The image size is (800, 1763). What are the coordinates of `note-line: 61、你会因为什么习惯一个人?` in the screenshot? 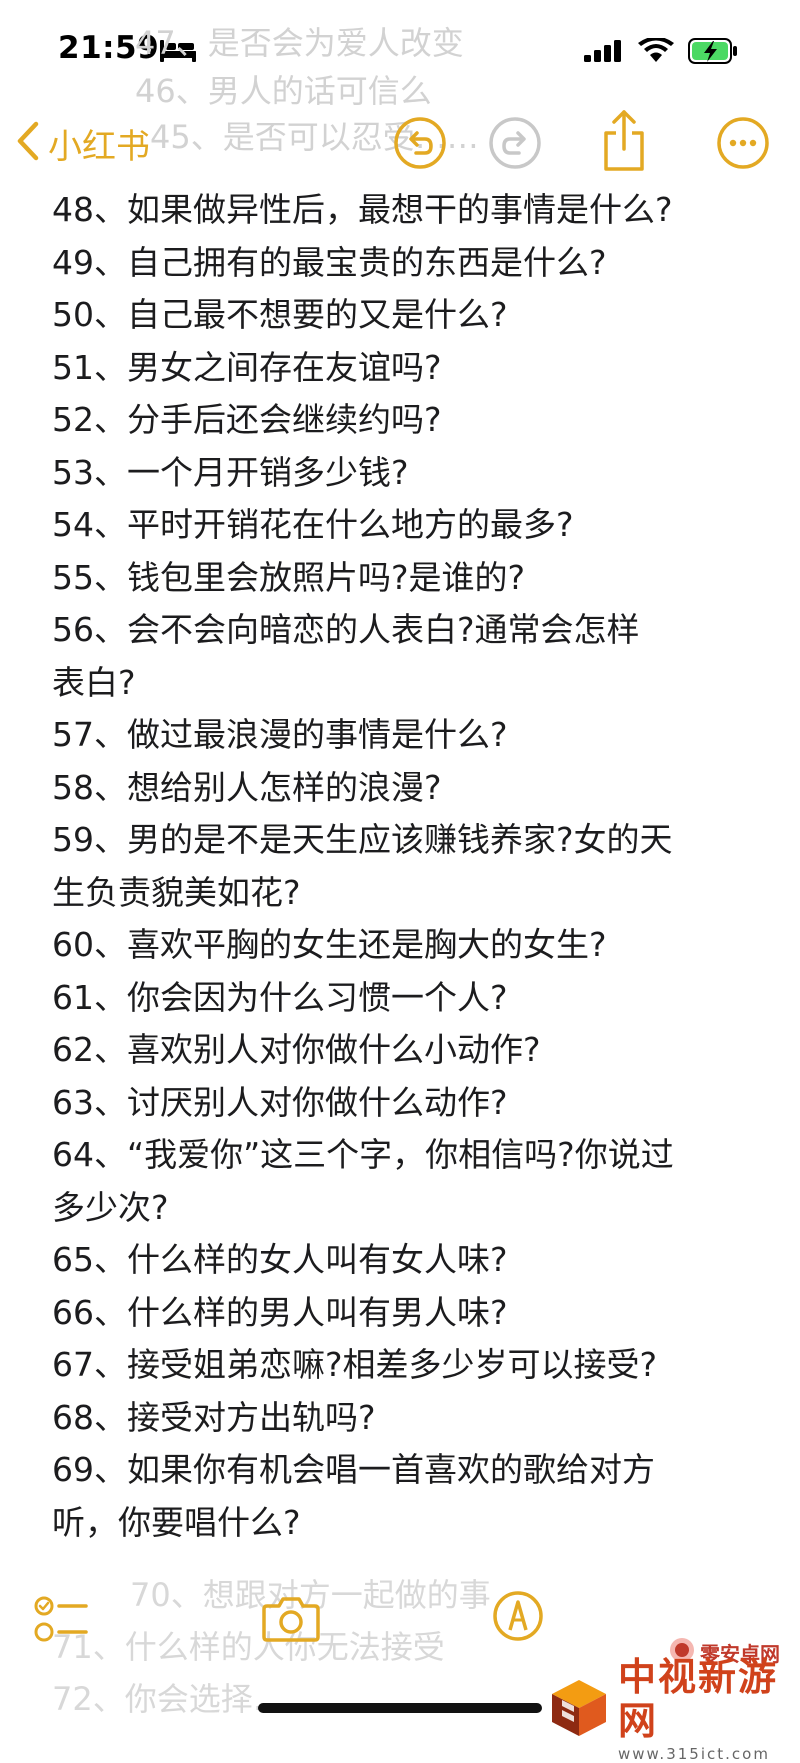 It's located at (280, 997).